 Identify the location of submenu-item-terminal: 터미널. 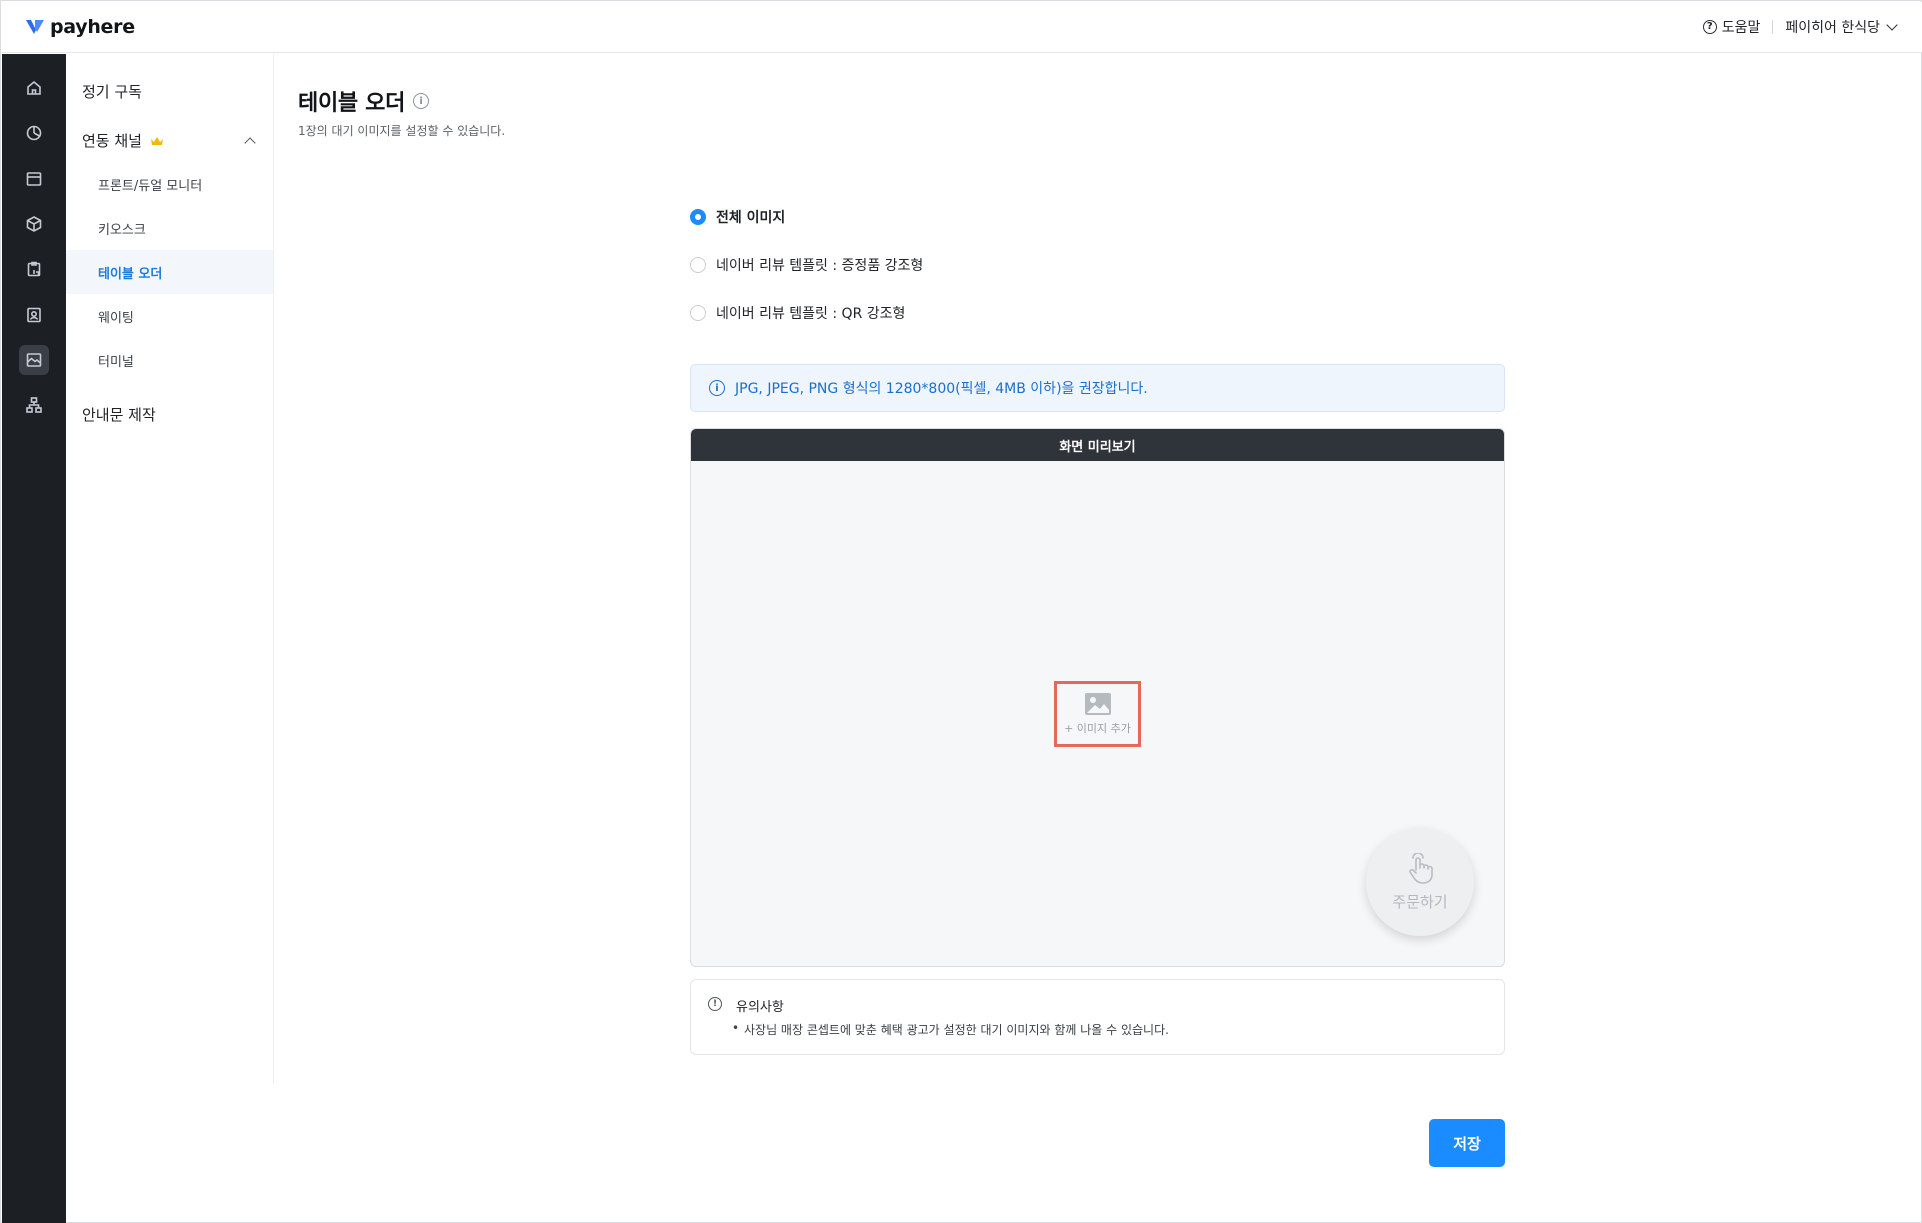
(169, 360).